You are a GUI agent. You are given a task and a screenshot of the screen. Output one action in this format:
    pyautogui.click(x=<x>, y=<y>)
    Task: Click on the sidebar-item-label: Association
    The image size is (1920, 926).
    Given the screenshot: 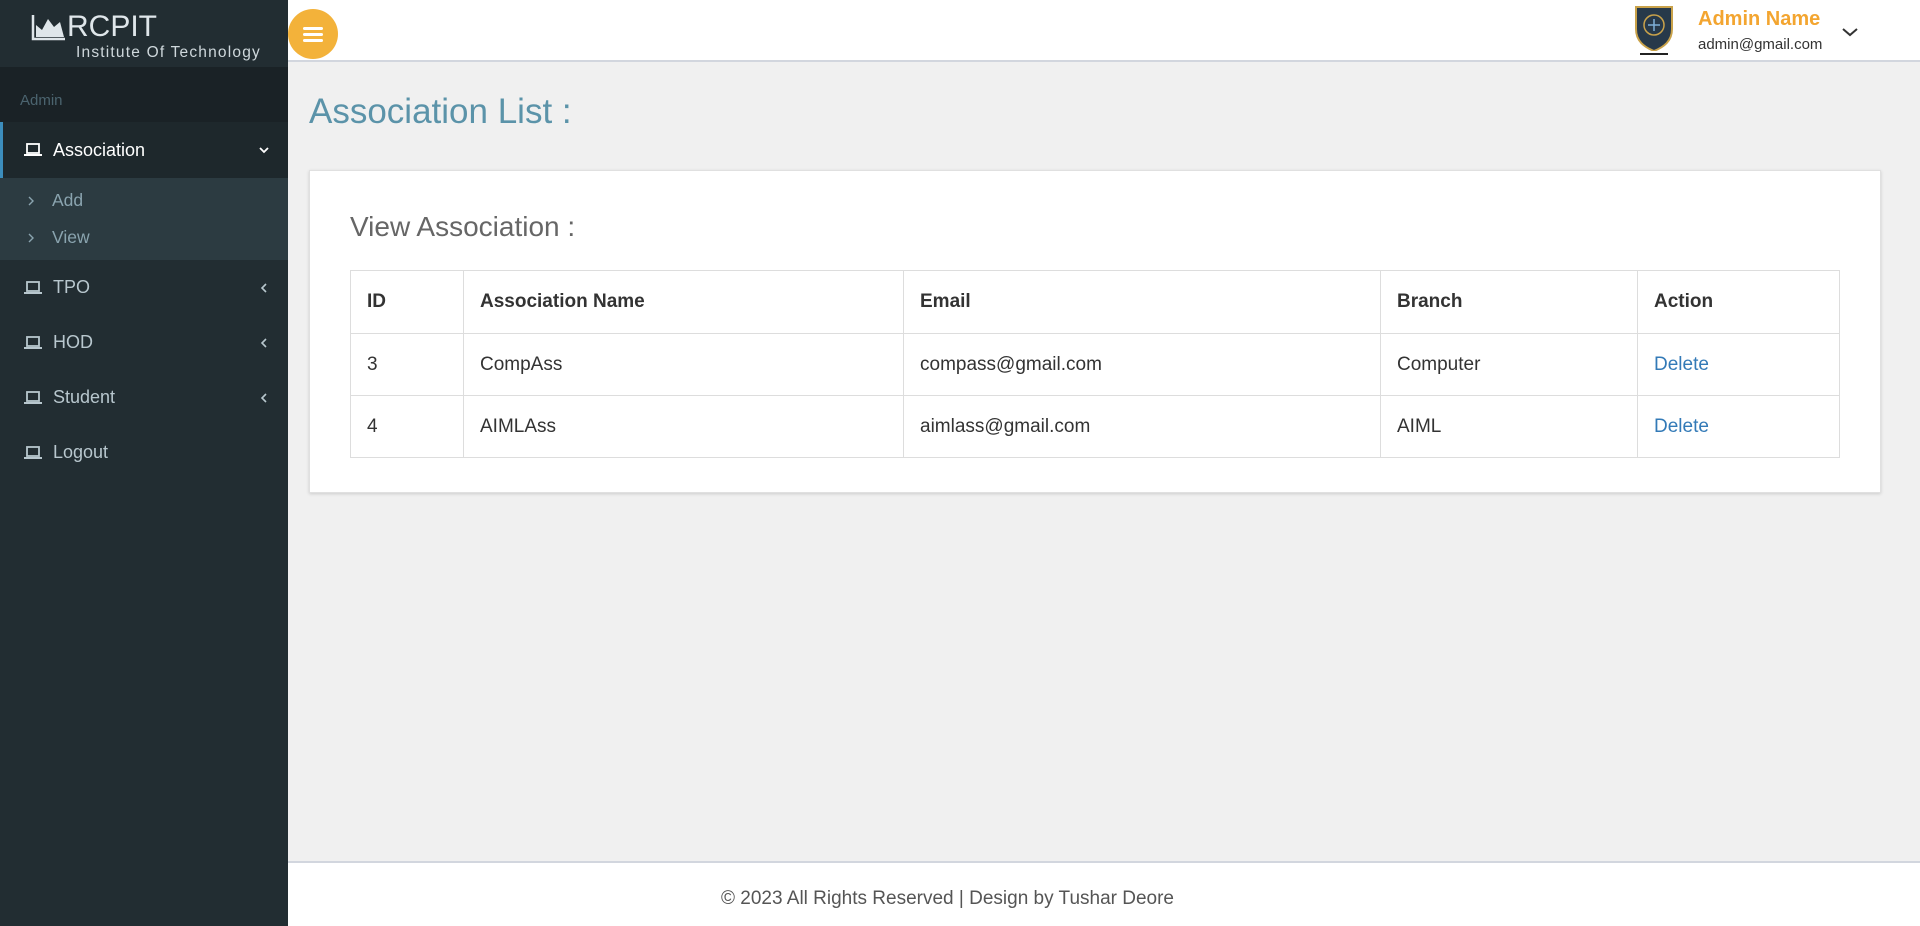 What is the action you would take?
    pyautogui.click(x=99, y=149)
    